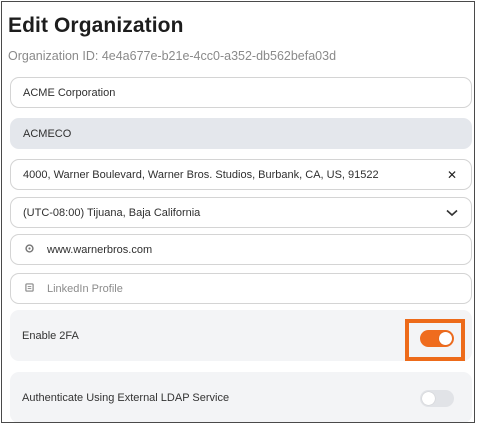 The image size is (478, 426). Describe the element at coordinates (241, 288) in the screenshot. I see `linkedin-field: LinkedIn Profile` at that location.